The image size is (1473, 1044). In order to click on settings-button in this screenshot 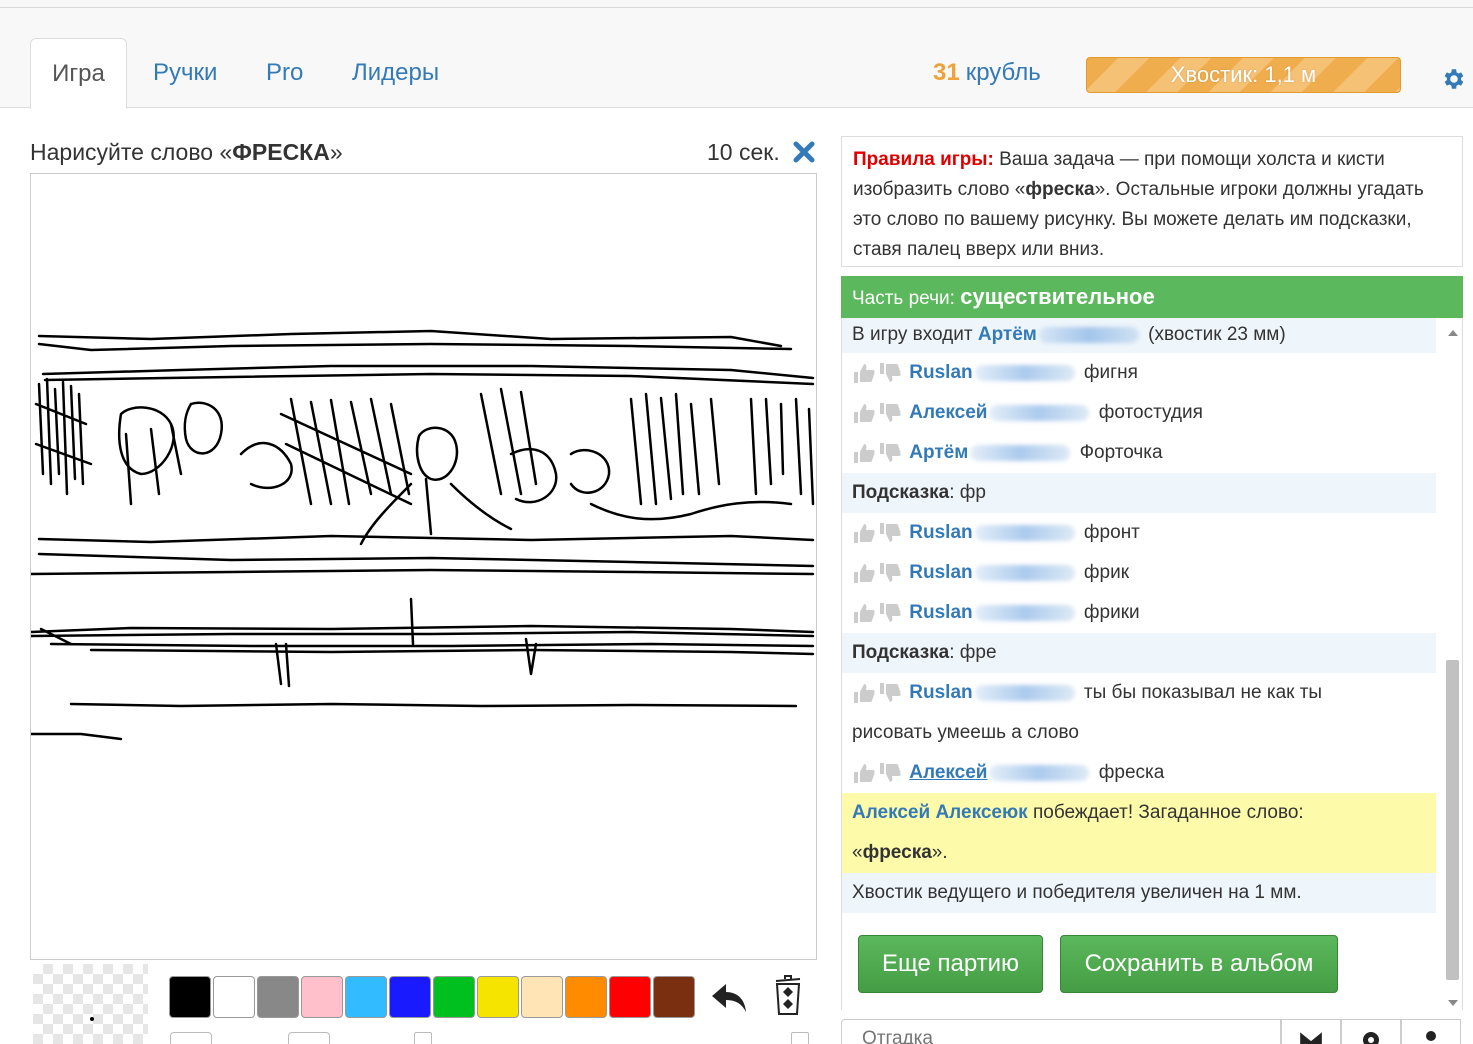, I will do `click(1371, 1031)`.